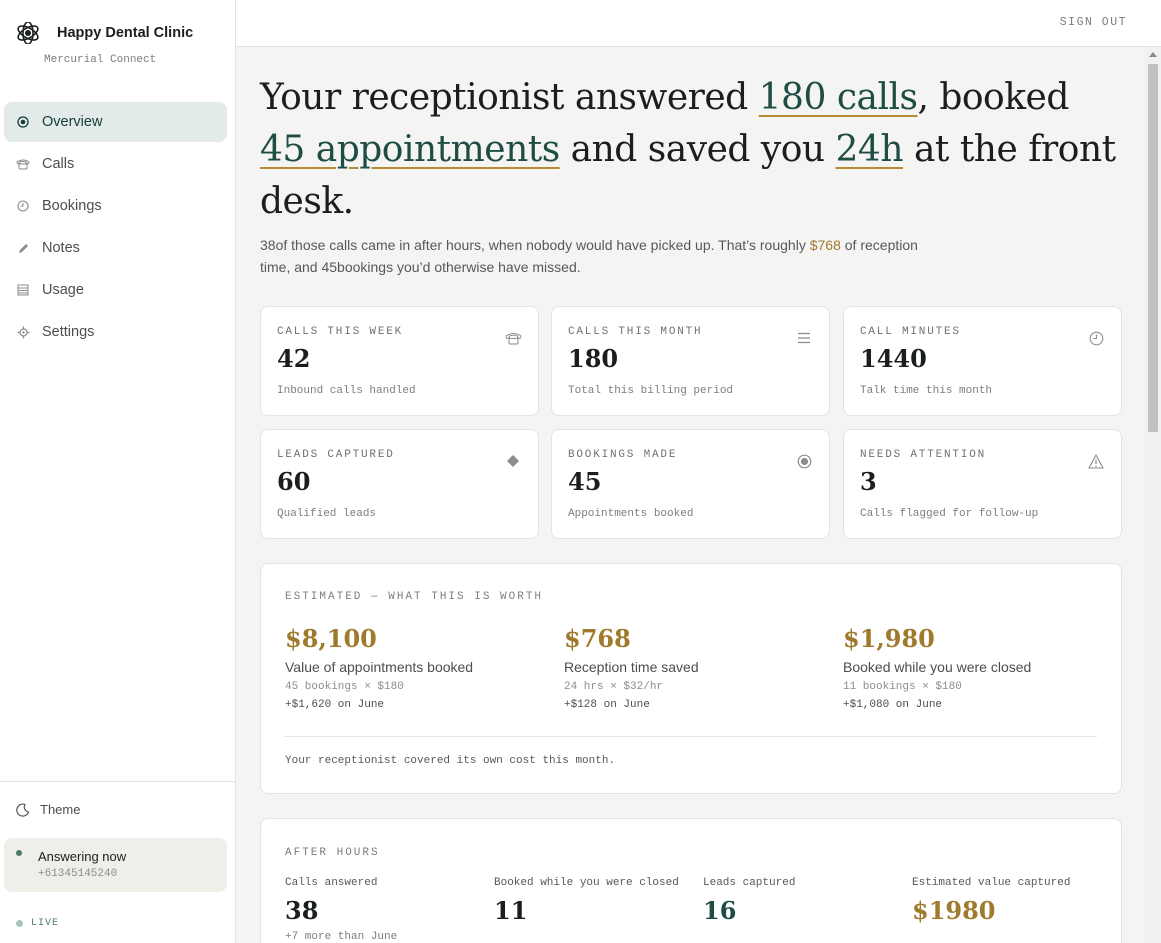 The image size is (1161, 943). What do you see at coordinates (82, 856) in the screenshot?
I see `answering-title: Answering now` at bounding box center [82, 856].